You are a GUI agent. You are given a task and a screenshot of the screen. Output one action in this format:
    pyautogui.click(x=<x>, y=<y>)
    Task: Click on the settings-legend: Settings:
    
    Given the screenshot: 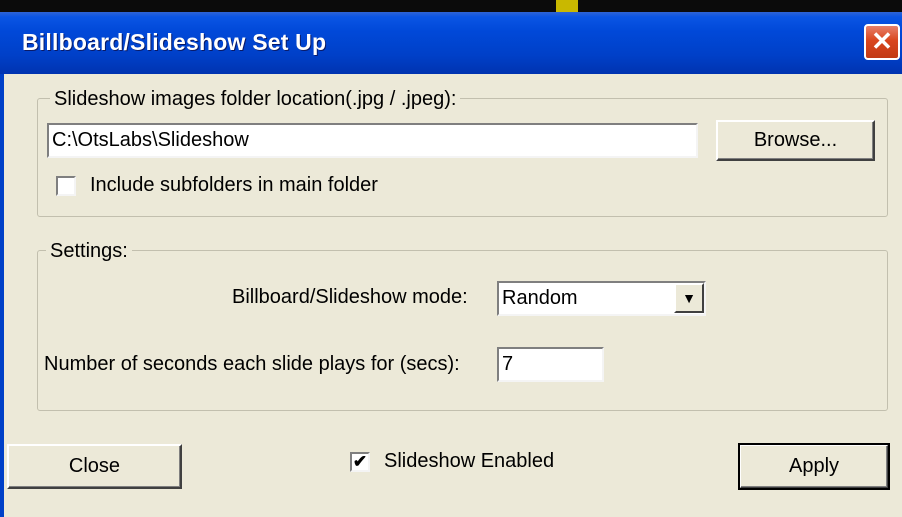 What is the action you would take?
    pyautogui.click(x=89, y=251)
    